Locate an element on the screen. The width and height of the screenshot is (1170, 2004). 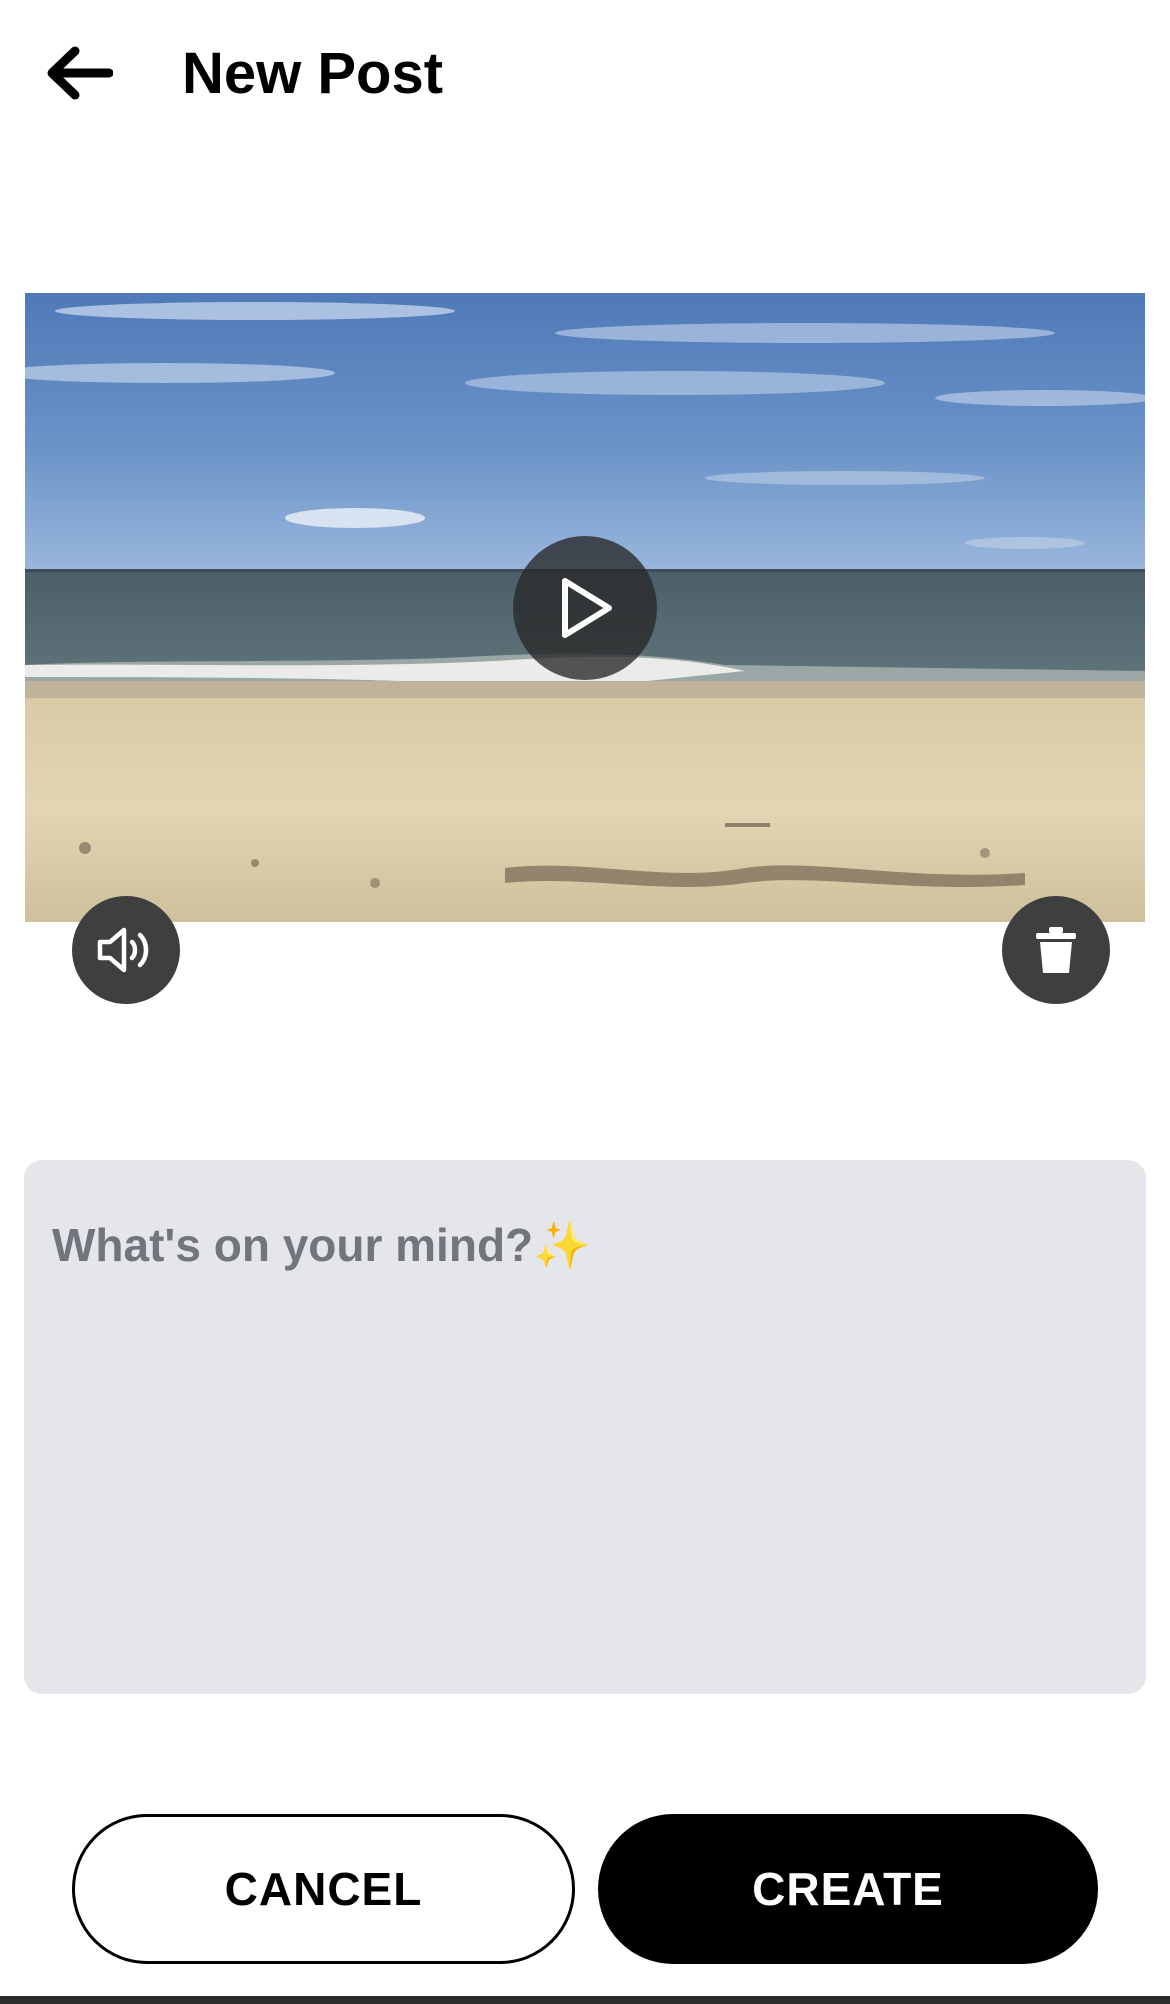
arrow-left-icon is located at coordinates (80, 73).